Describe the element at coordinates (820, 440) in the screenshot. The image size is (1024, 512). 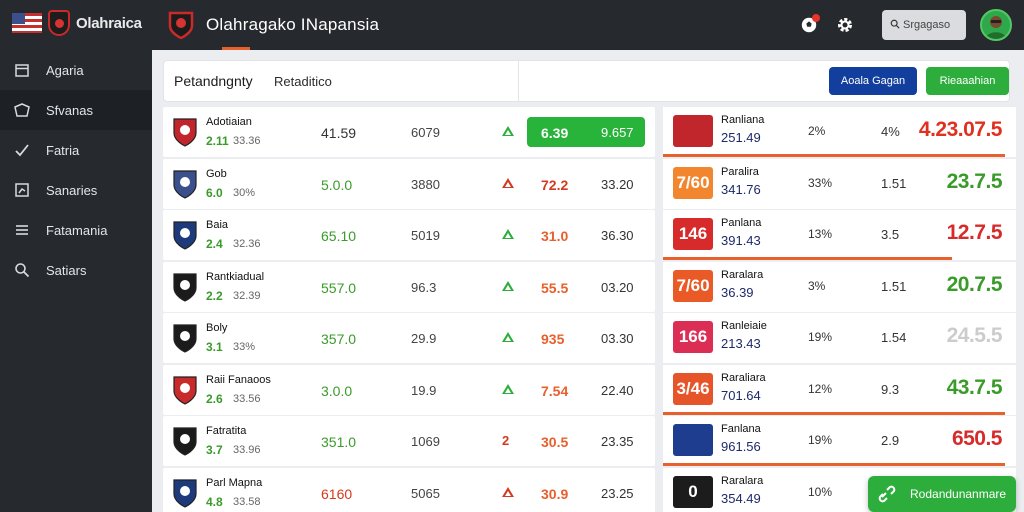
I see `team-percent: 19%` at that location.